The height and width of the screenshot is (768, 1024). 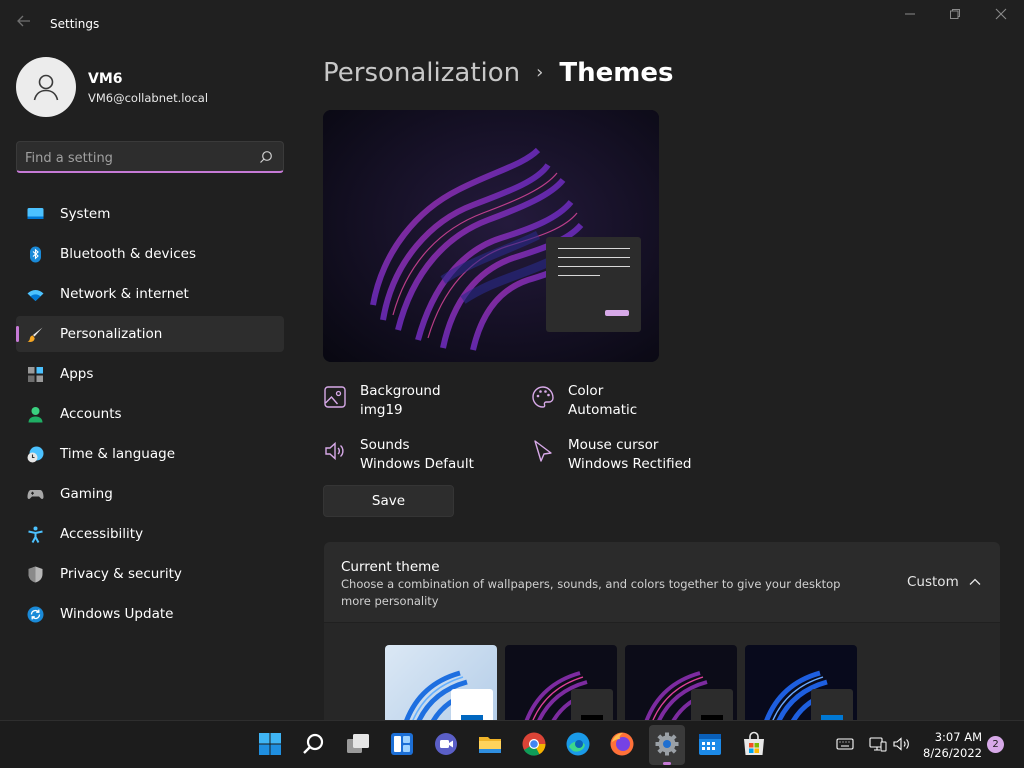 What do you see at coordinates (139, 158) in the screenshot?
I see `search-input` at bounding box center [139, 158].